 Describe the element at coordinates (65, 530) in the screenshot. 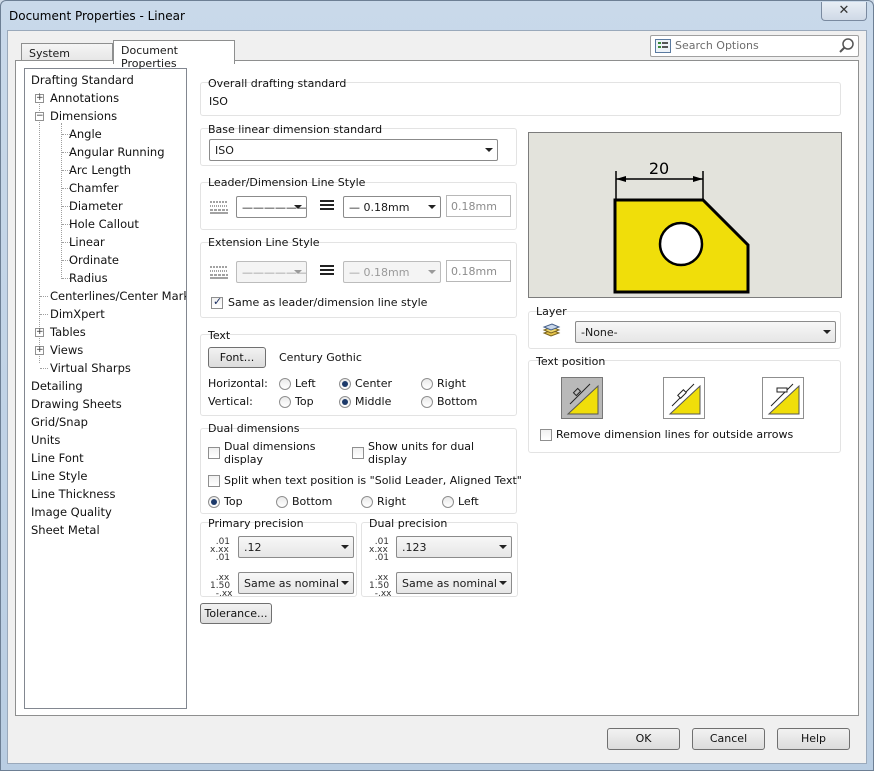

I see `tree-item-sheet-metal: Sheet Metal` at that location.